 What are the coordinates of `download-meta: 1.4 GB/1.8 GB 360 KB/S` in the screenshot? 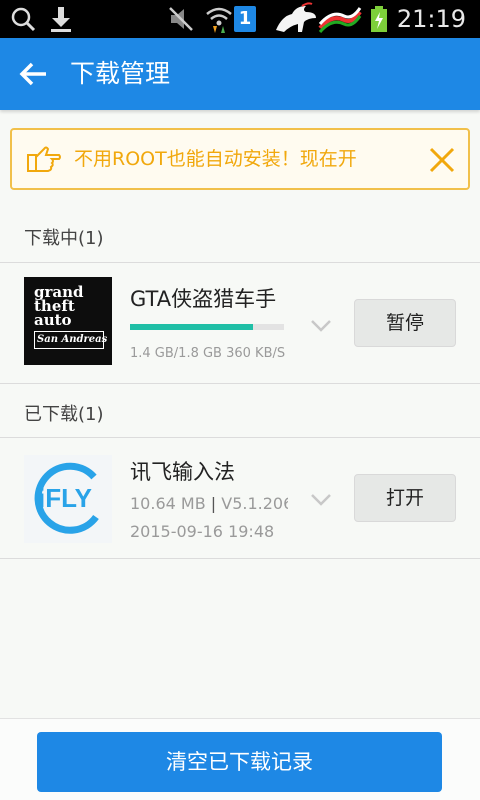 It's located at (208, 353).